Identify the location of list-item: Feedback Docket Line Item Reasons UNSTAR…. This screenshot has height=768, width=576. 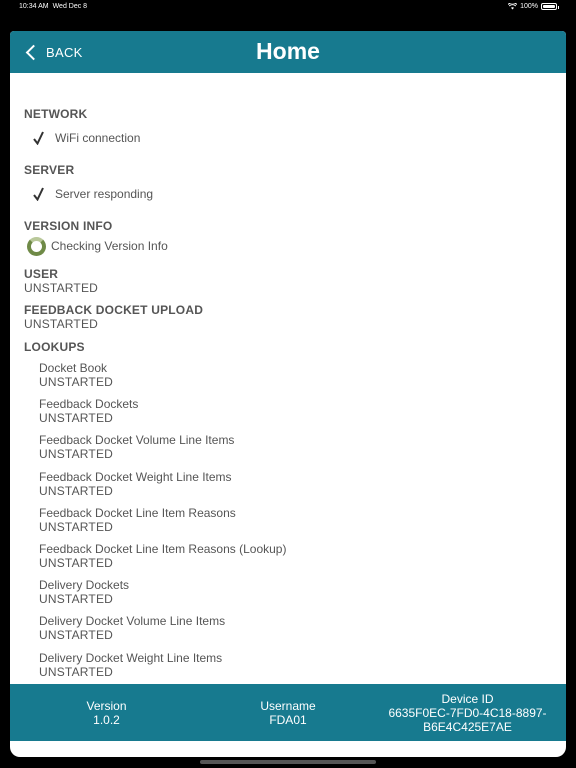
(289, 520).